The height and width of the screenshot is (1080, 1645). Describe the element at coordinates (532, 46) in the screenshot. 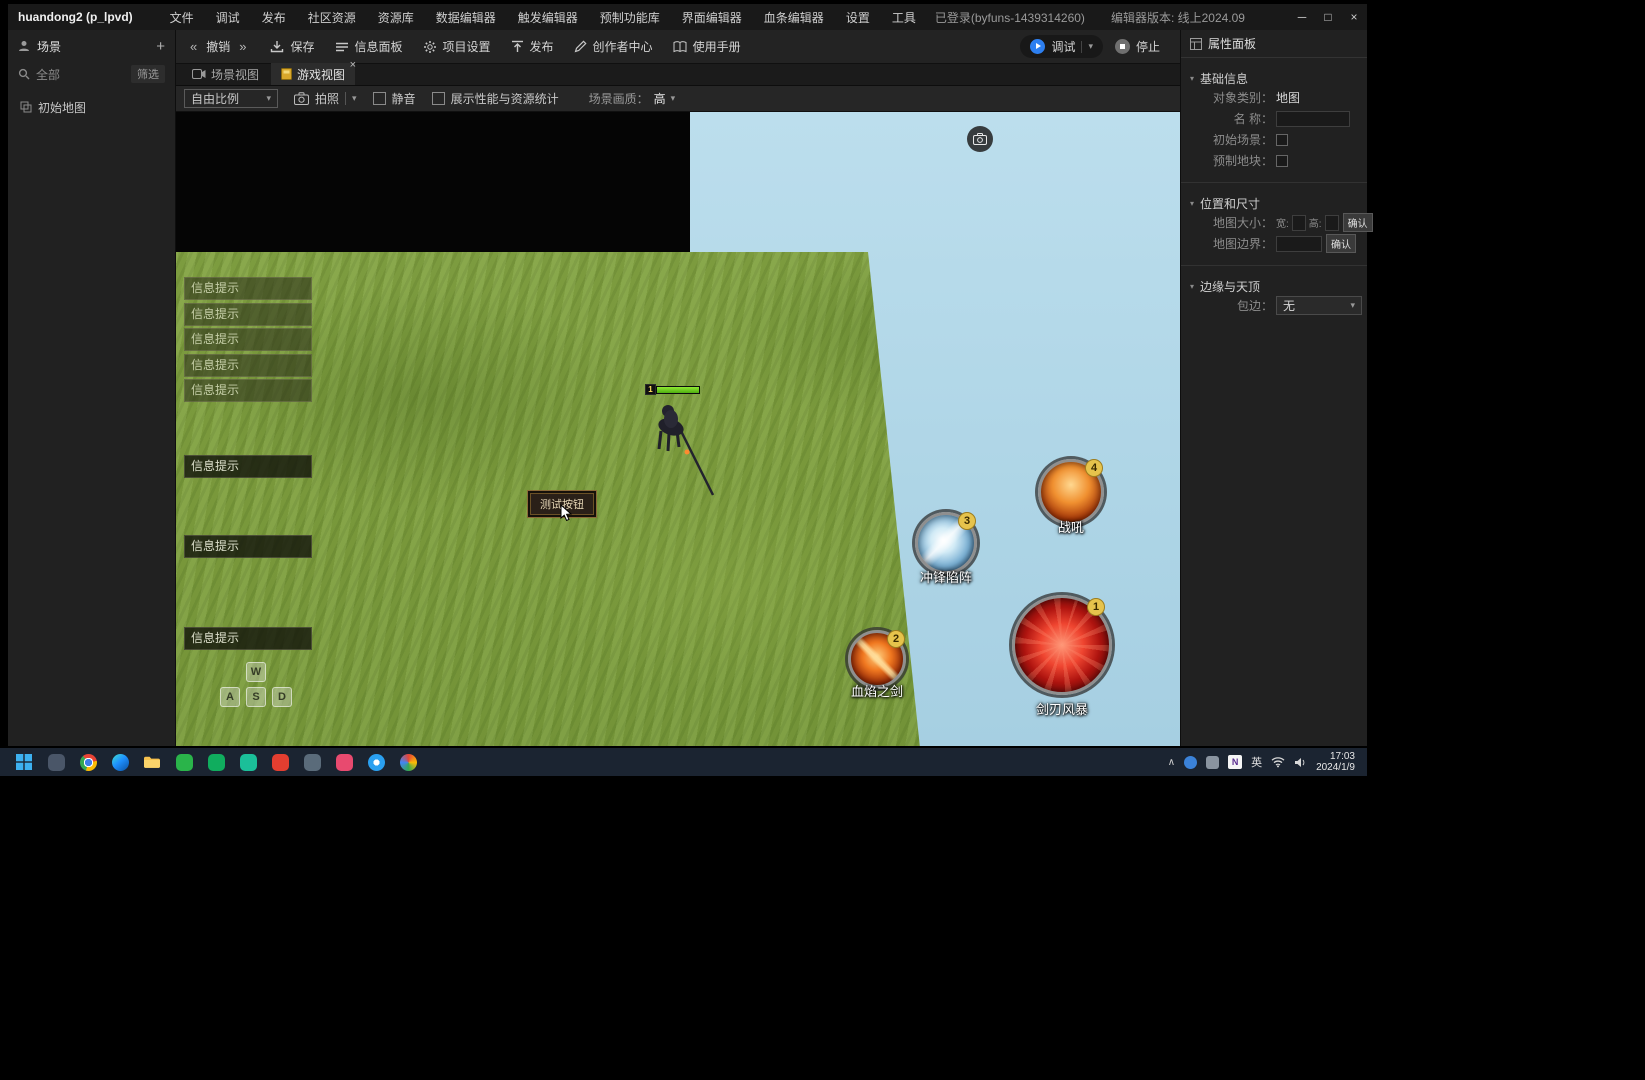

I see `publish-button: 发布` at that location.